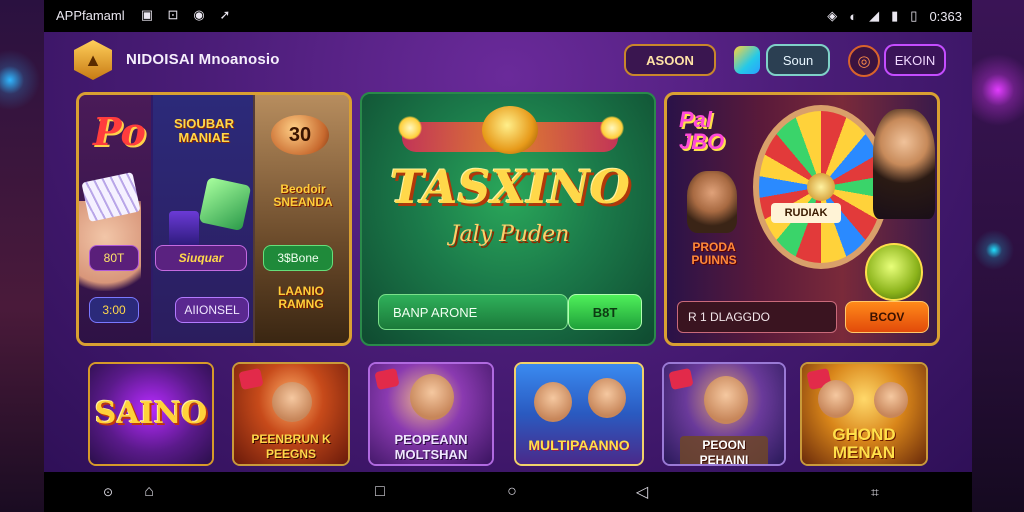 This screenshot has width=1024, height=512. What do you see at coordinates (702, 130) in the screenshot?
I see `banner-right-logo: Pal JBO` at bounding box center [702, 130].